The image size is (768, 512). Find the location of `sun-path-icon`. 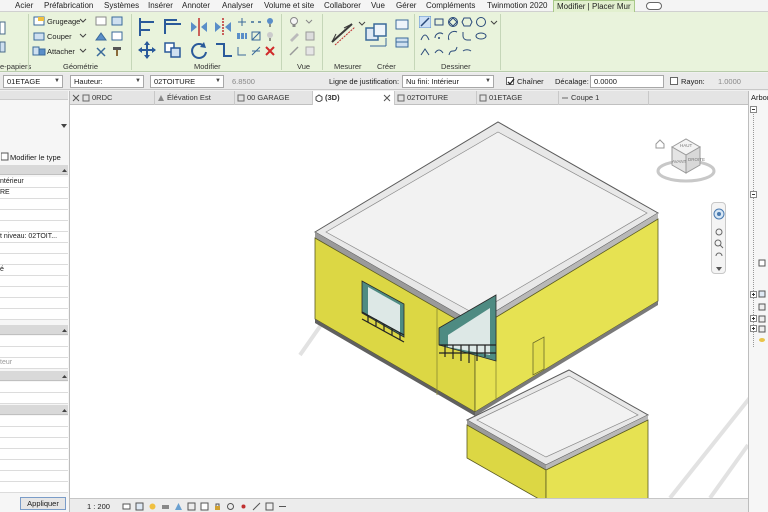

sun-path-icon is located at coordinates (152, 506).